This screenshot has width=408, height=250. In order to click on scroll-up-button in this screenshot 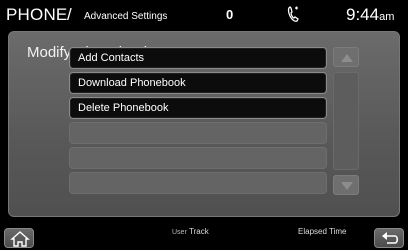, I will do `click(346, 57)`.